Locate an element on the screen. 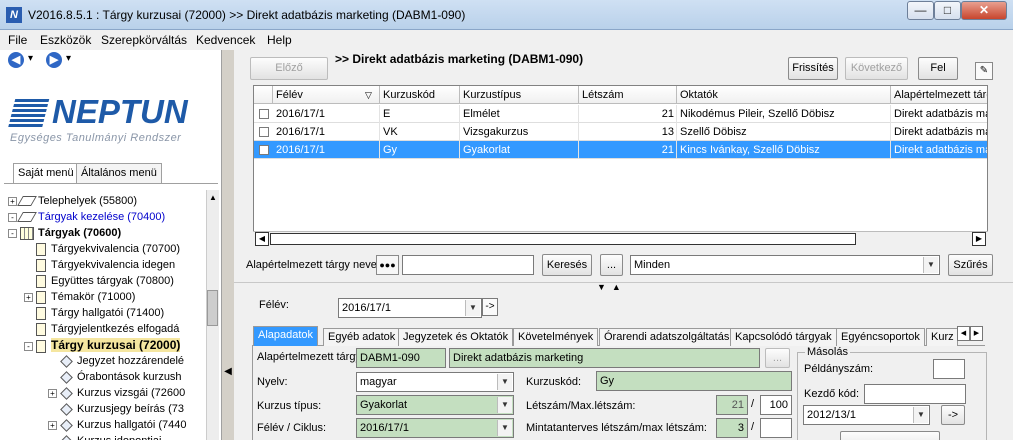  search-button: Keresés is located at coordinates (567, 265).